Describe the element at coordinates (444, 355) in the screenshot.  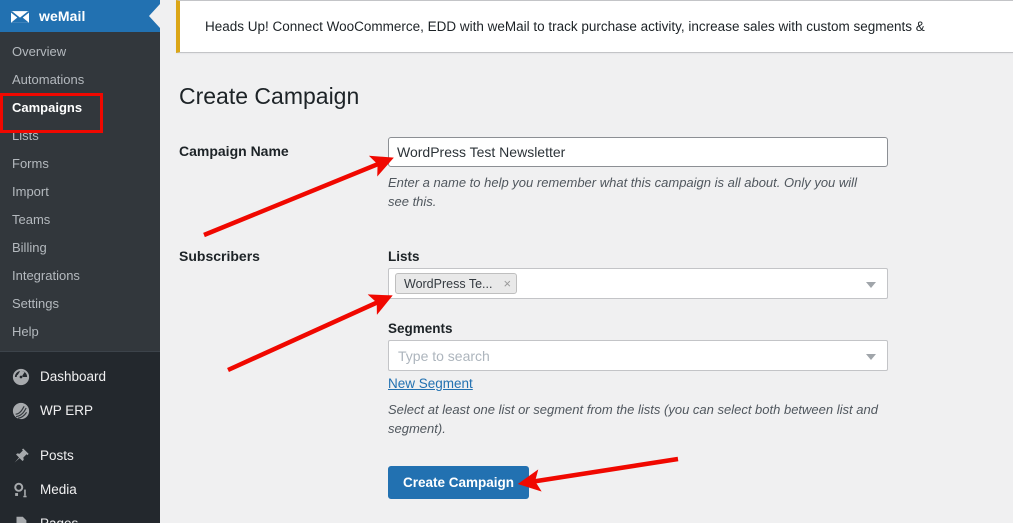
I see `segments-placeholder: Type to search` at that location.